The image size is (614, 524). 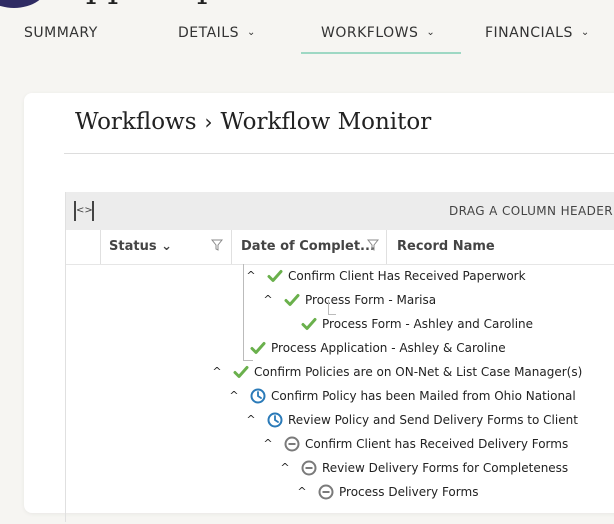 I want to click on grid-header-row: Status ⌄ Date of Complet... Record Name, so click(x=340, y=247).